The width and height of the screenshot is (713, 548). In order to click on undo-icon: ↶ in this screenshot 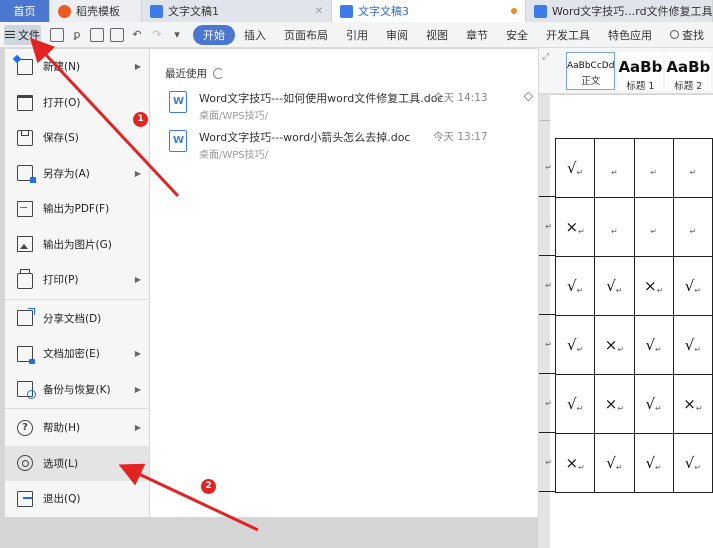, I will do `click(137, 35)`.